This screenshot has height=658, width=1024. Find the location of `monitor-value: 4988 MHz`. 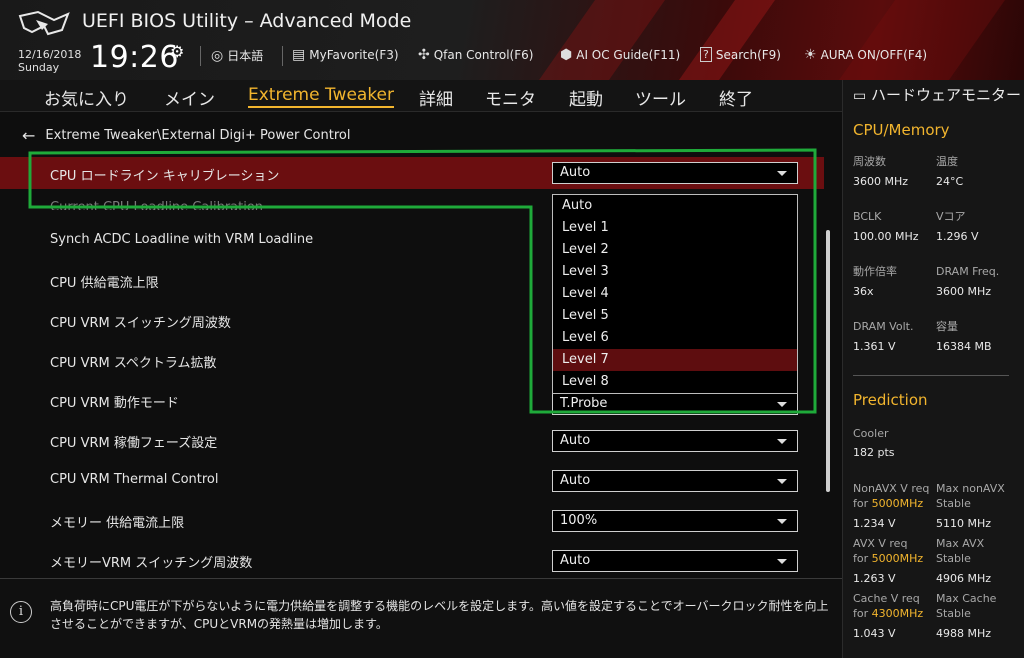

monitor-value: 4988 MHz is located at coordinates (964, 633).